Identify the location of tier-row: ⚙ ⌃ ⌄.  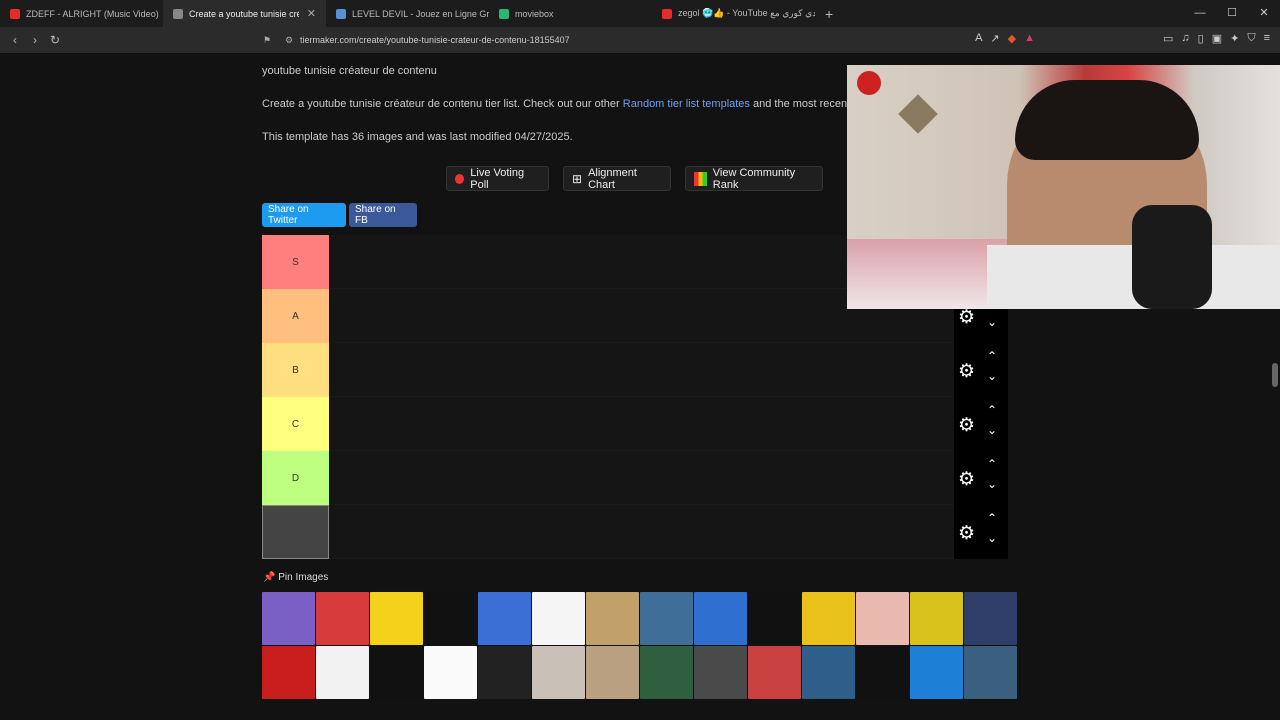
(635, 532).